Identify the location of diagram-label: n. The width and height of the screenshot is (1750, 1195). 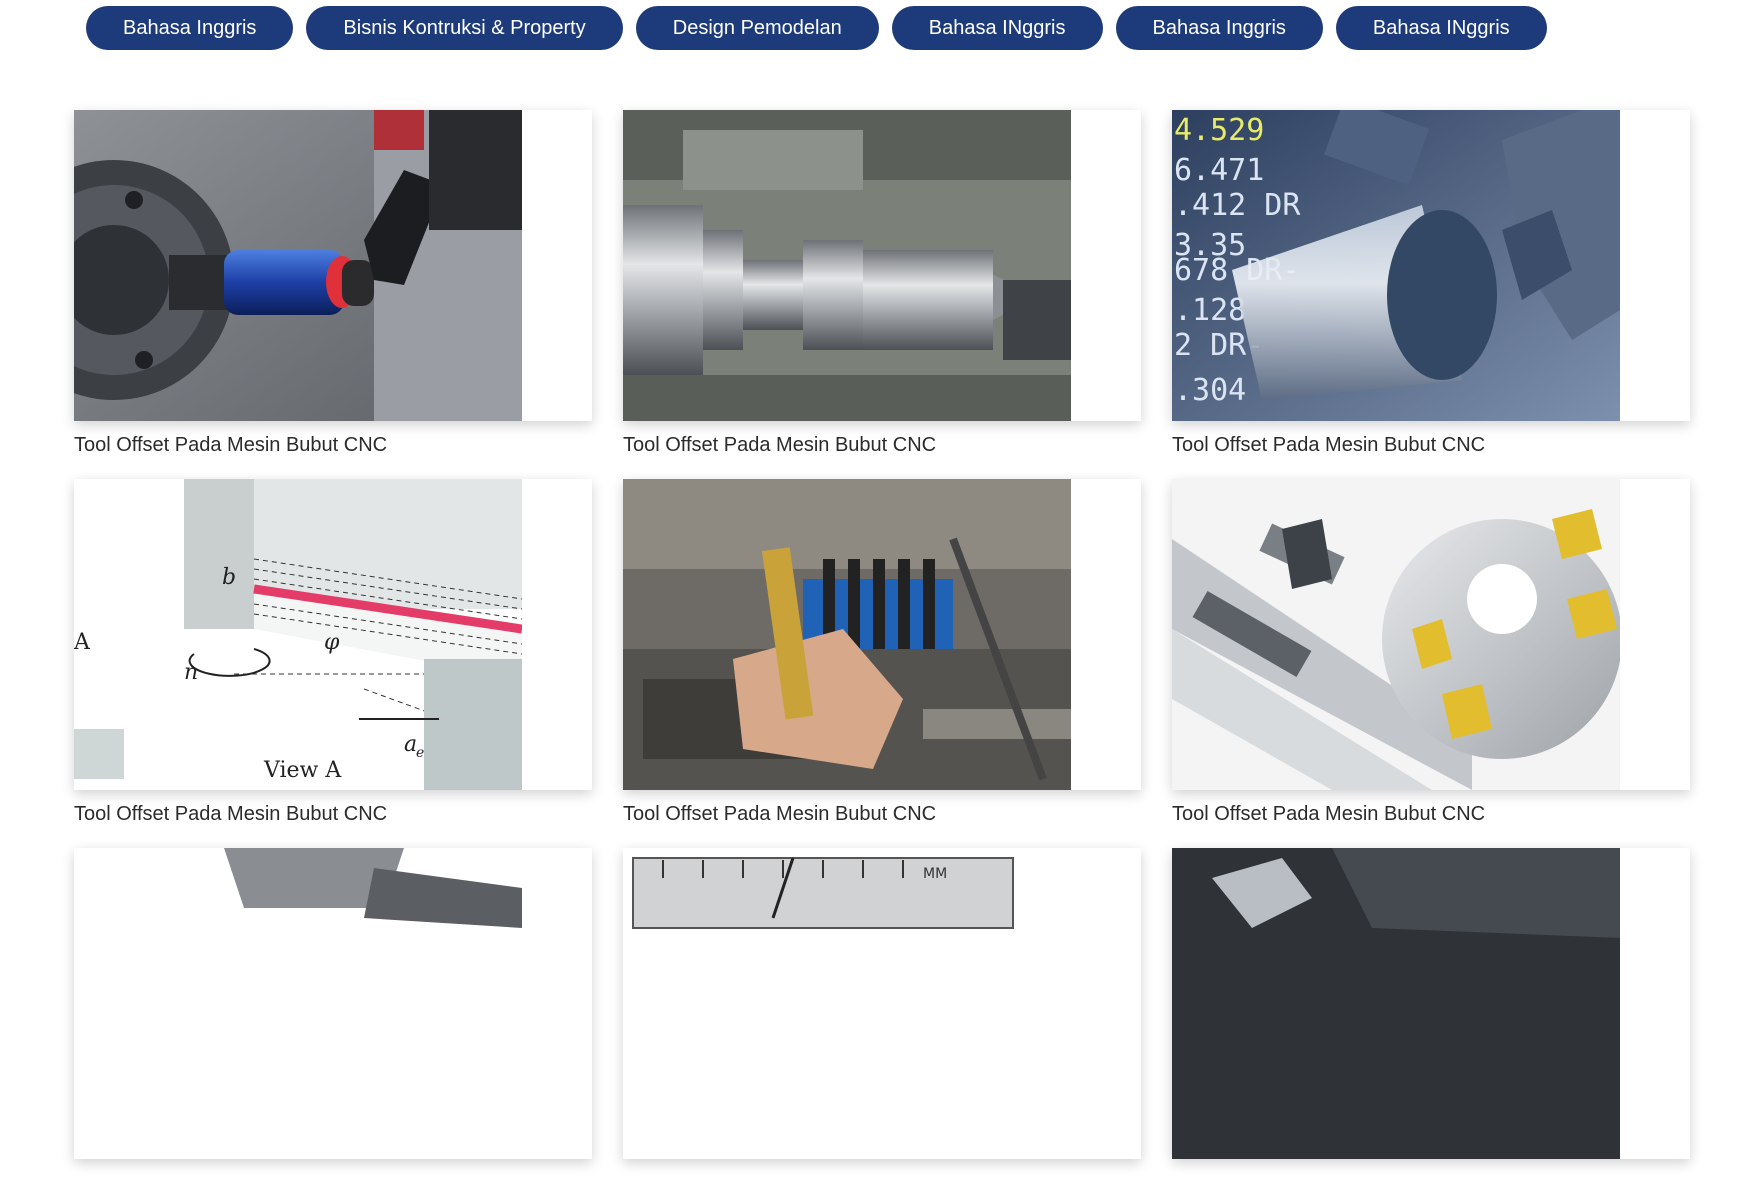
(191, 672).